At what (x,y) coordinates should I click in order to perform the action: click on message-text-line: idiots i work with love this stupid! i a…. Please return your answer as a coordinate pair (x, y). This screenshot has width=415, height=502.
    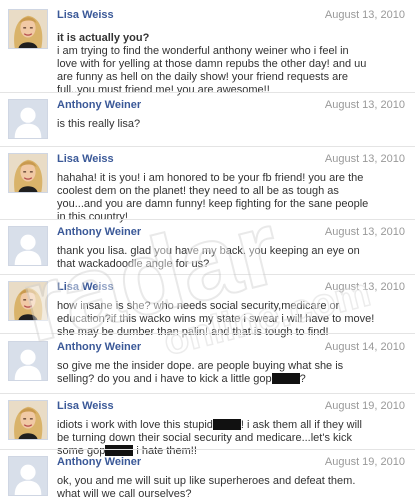
    Looking at the image, I should click on (209, 425).